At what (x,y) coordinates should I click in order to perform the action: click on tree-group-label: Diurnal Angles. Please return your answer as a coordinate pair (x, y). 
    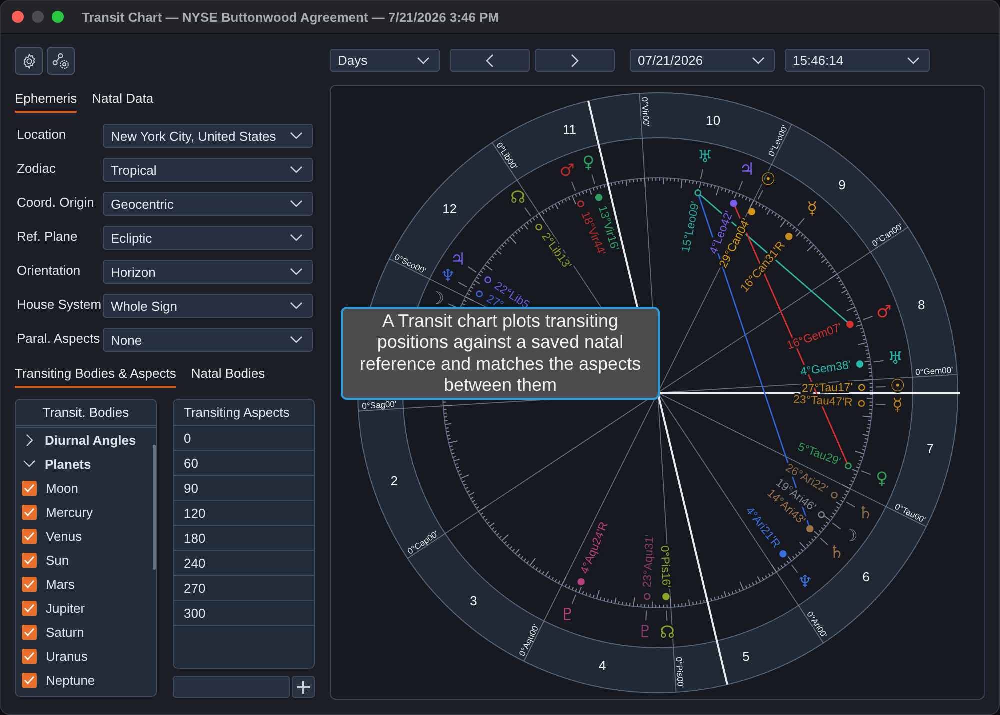
    Looking at the image, I should click on (90, 440).